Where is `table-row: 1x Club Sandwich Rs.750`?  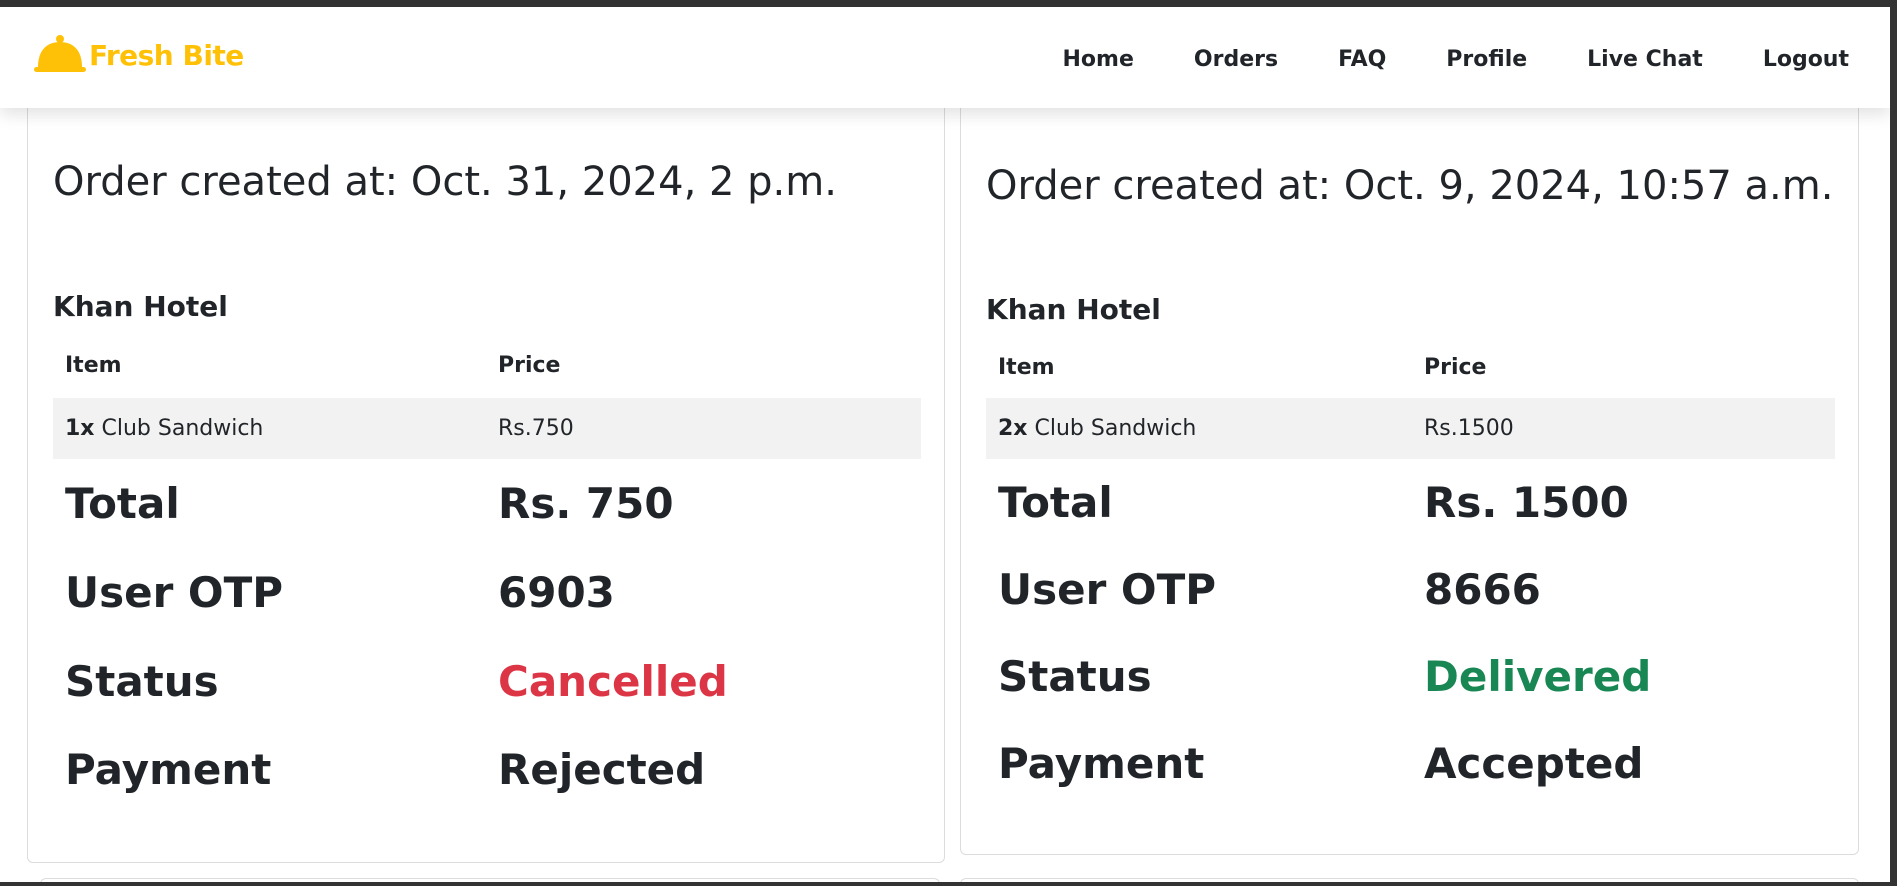
table-row: 1x Club Sandwich Rs.750 is located at coordinates (487, 428).